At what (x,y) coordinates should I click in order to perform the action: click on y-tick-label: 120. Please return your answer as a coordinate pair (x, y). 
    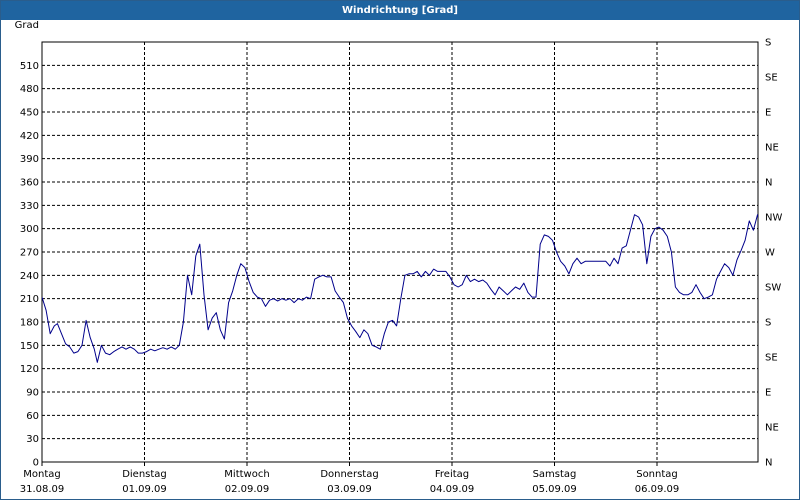
    Looking at the image, I should click on (29, 369).